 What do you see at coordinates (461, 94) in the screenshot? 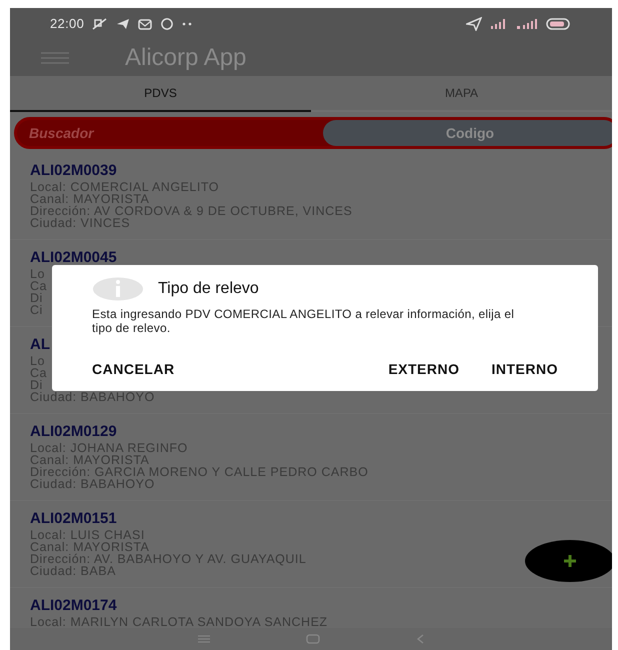
I see `tab: MAPA` at bounding box center [461, 94].